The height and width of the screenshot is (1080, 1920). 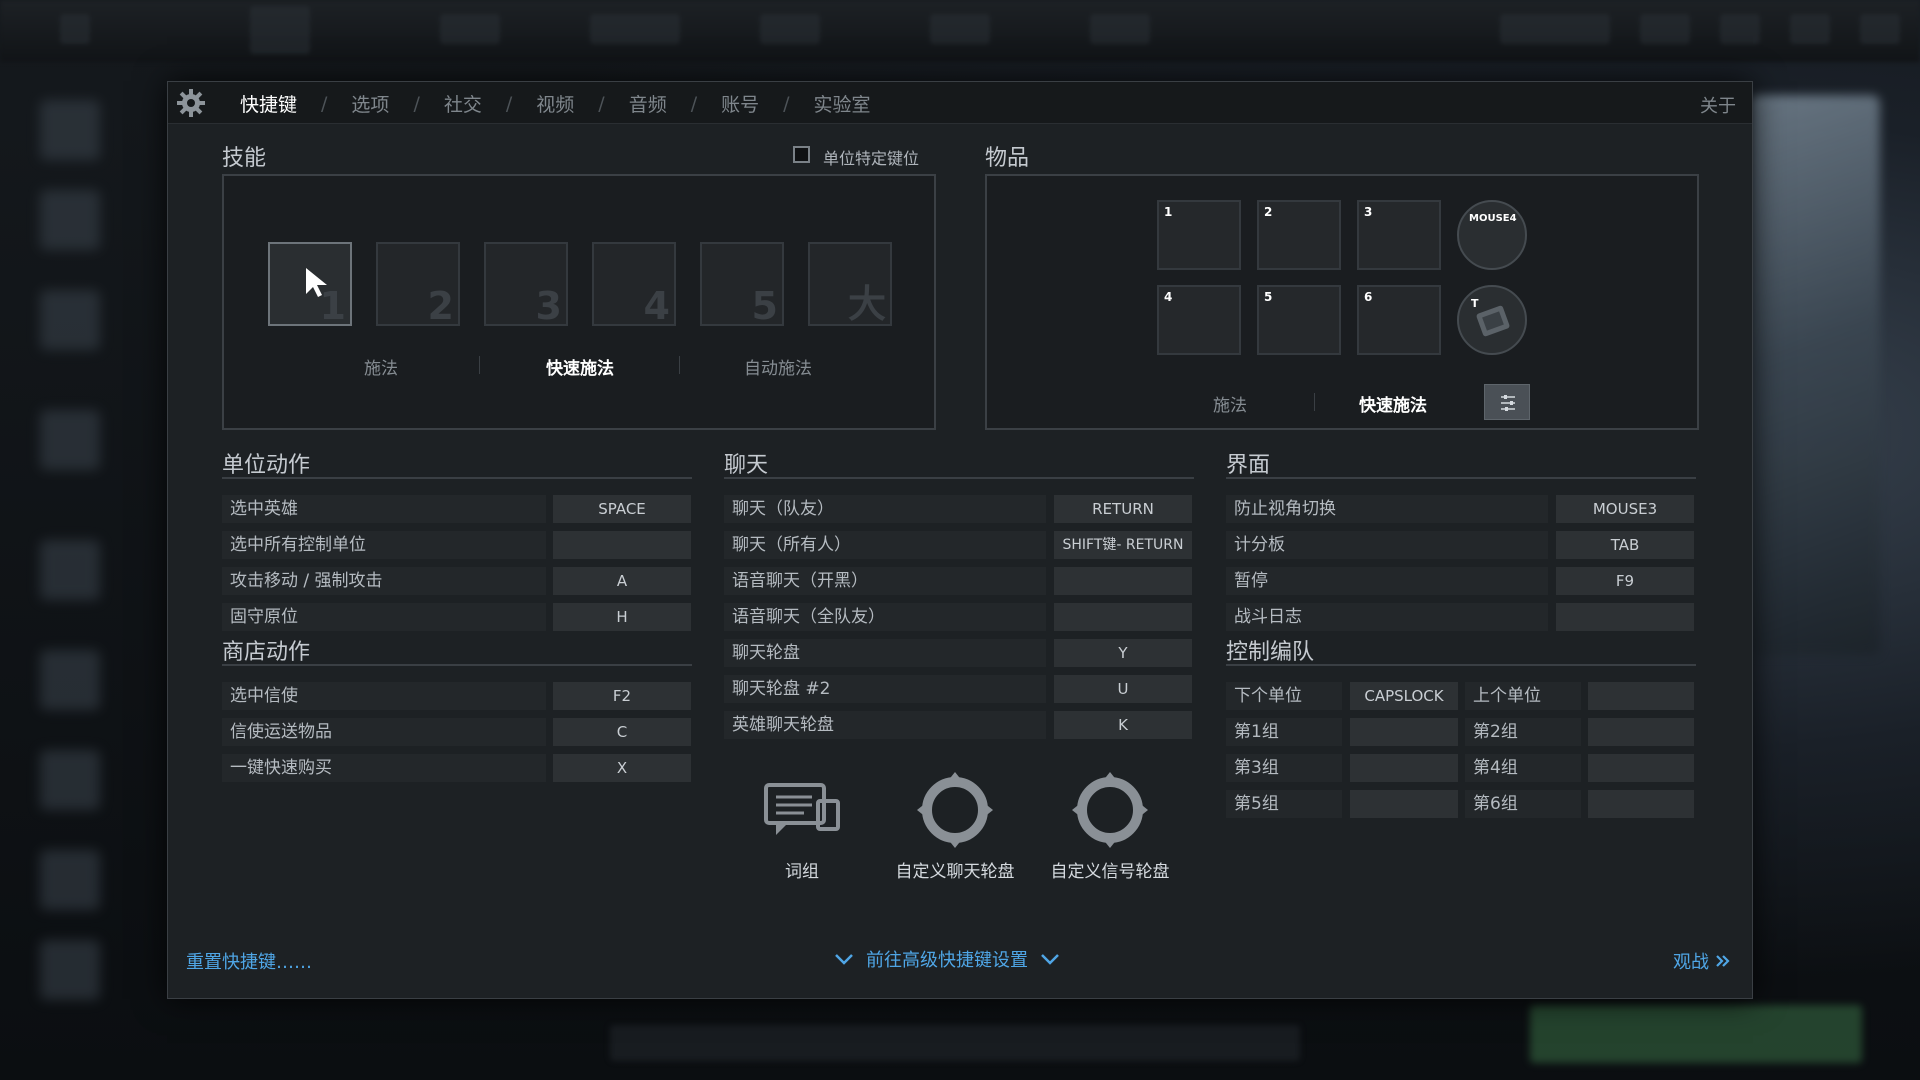 What do you see at coordinates (866, 304) in the screenshot?
I see `ability-slot-key: 大` at bounding box center [866, 304].